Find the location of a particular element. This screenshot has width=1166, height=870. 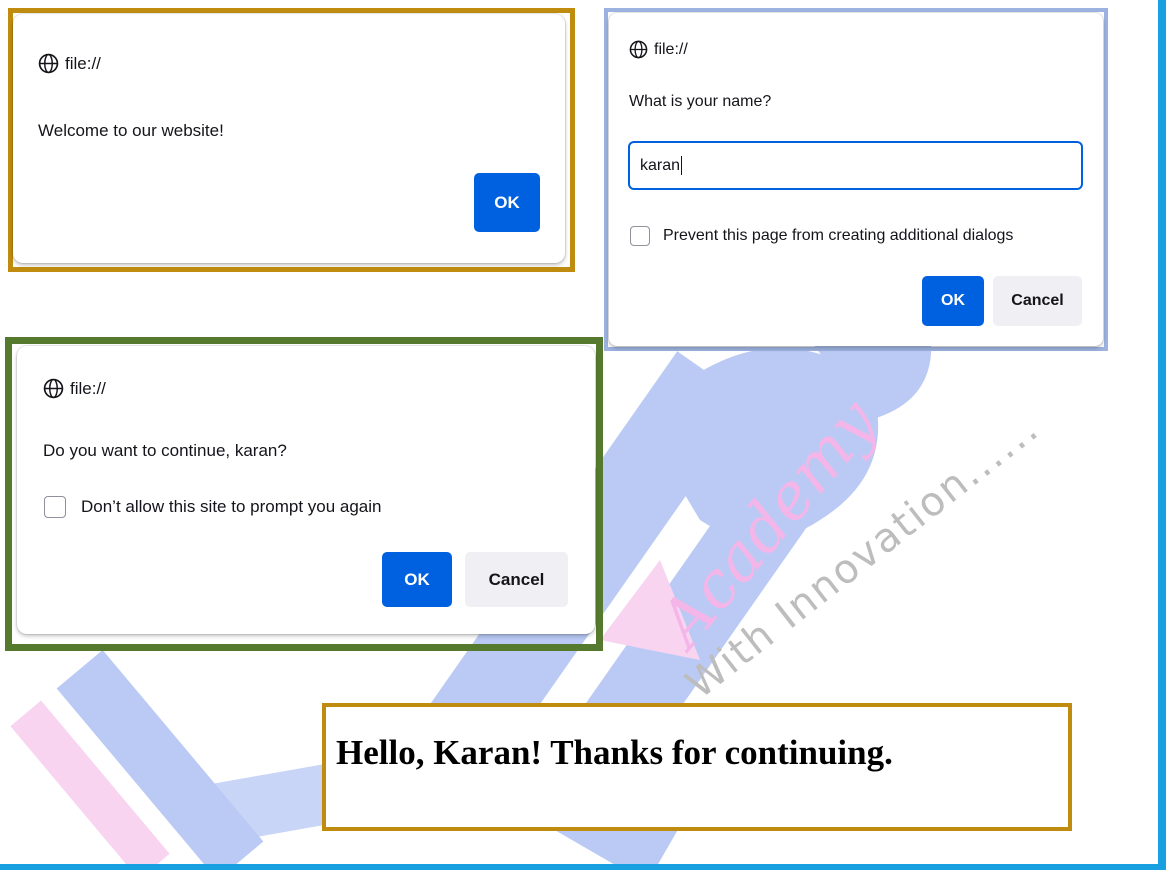

prompt-prevent-checkbox is located at coordinates (640, 236).